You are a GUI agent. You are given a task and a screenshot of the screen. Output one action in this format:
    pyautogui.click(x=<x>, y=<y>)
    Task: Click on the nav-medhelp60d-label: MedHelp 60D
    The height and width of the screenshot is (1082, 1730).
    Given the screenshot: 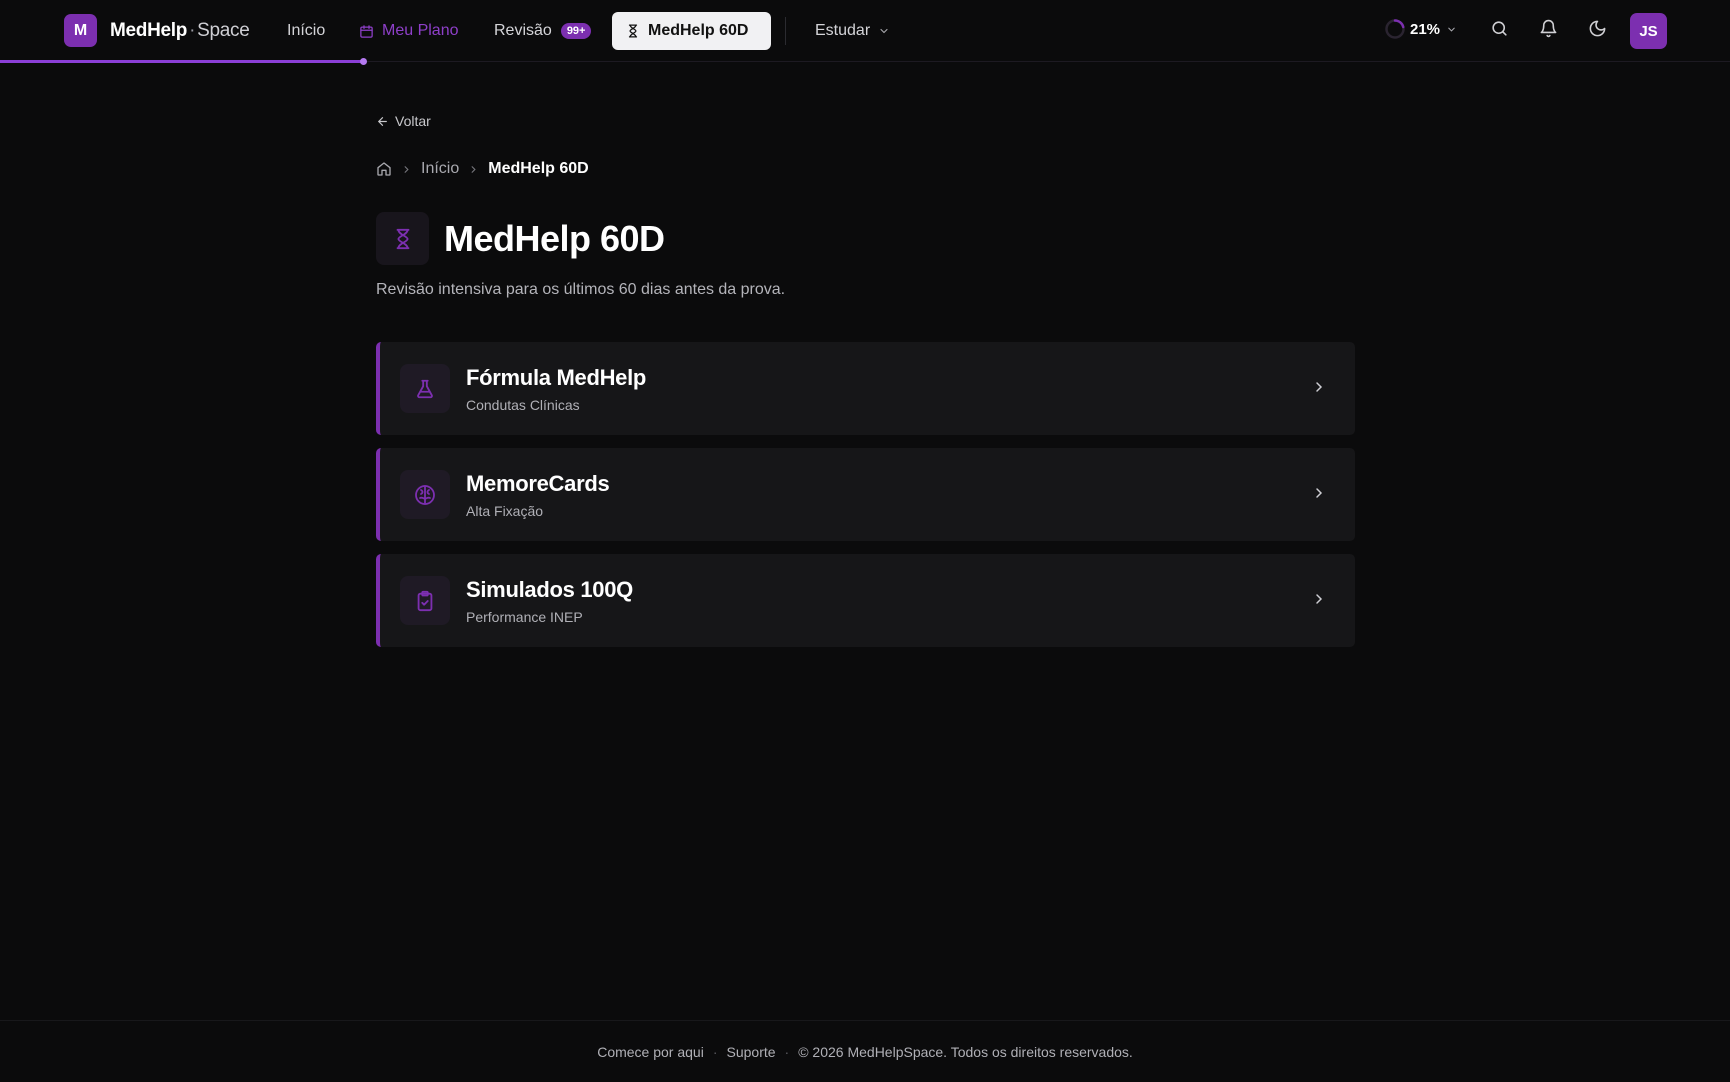 What is the action you would take?
    pyautogui.click(x=698, y=30)
    